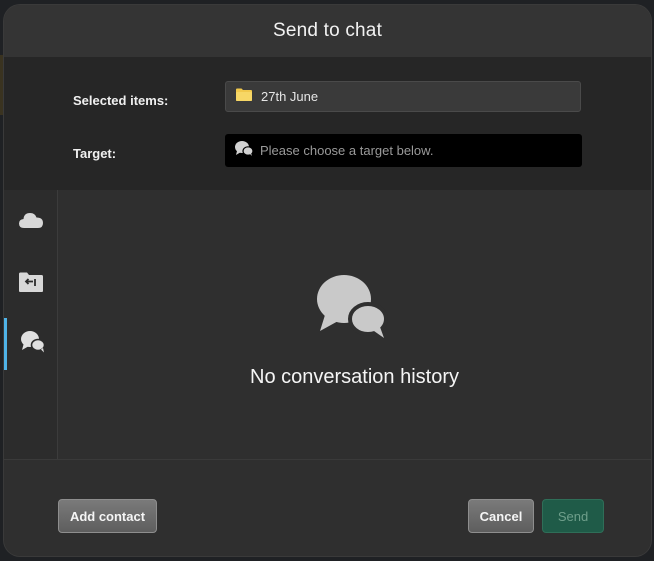 The width and height of the screenshot is (654, 561). What do you see at coordinates (354, 377) in the screenshot?
I see `empty-state-message: No conversation history` at bounding box center [354, 377].